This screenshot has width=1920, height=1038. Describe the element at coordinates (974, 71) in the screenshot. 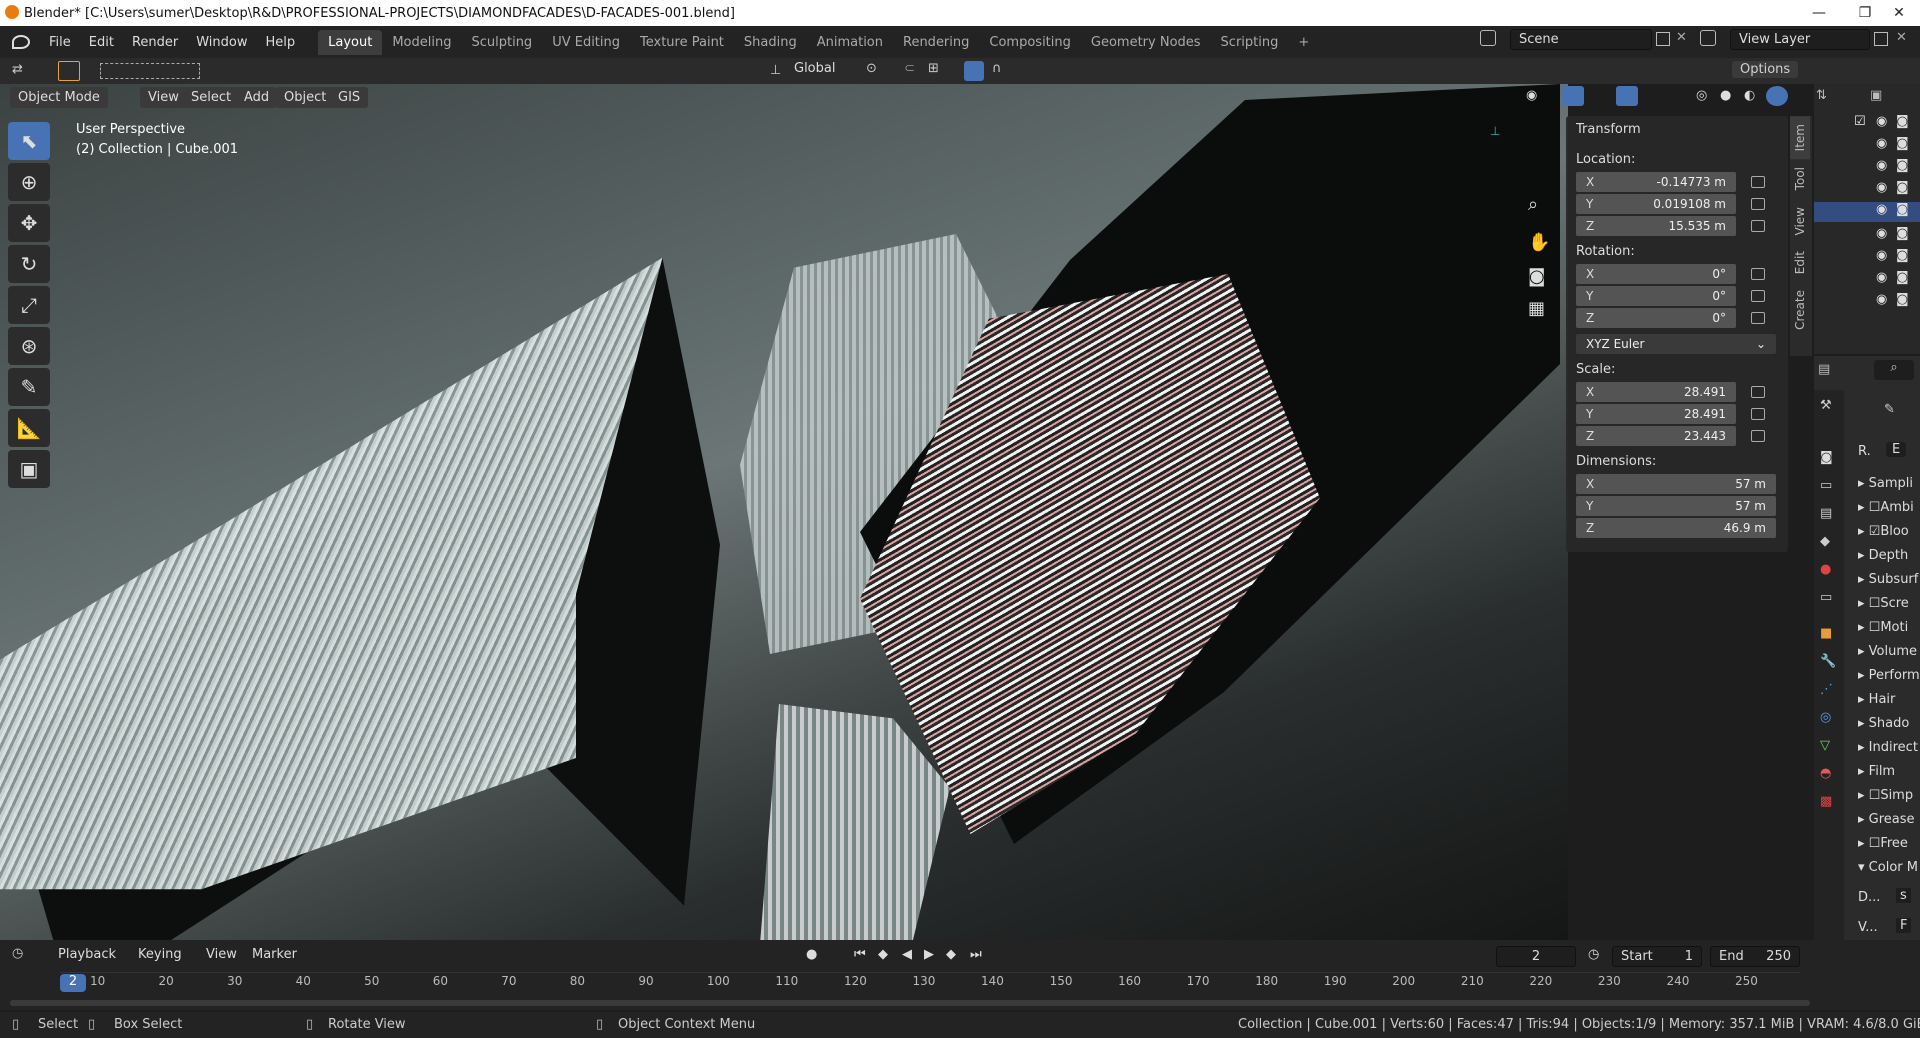

I see `proportional-edit-icon` at that location.